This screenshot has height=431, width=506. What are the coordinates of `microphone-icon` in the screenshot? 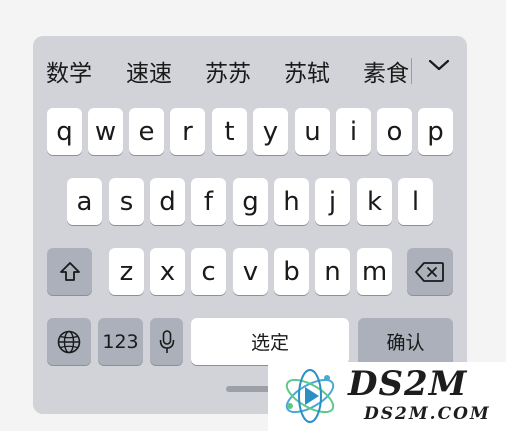 It's located at (166, 341).